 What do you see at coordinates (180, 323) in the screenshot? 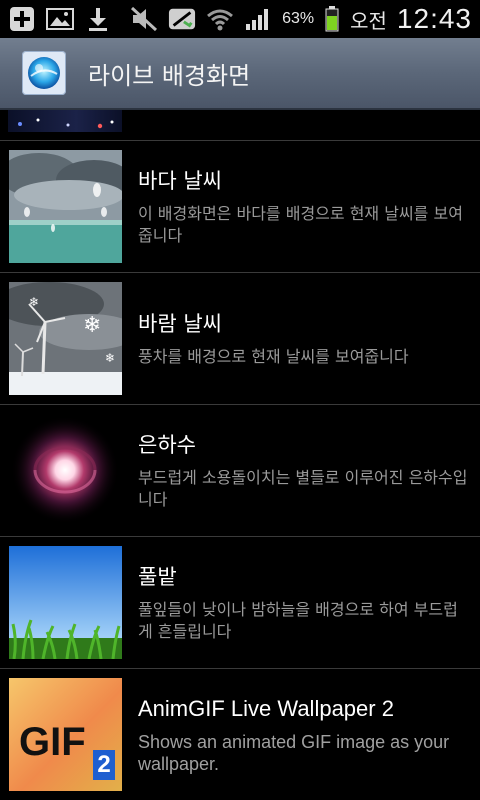
I see `item-title: 바람 날씨` at bounding box center [180, 323].